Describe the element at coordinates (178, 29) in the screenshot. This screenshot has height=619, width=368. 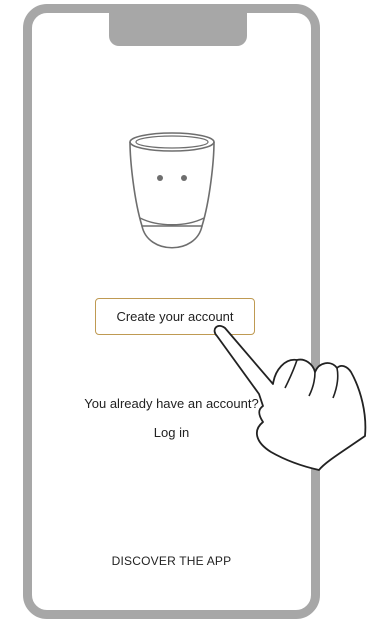
I see `phone-notch` at that location.